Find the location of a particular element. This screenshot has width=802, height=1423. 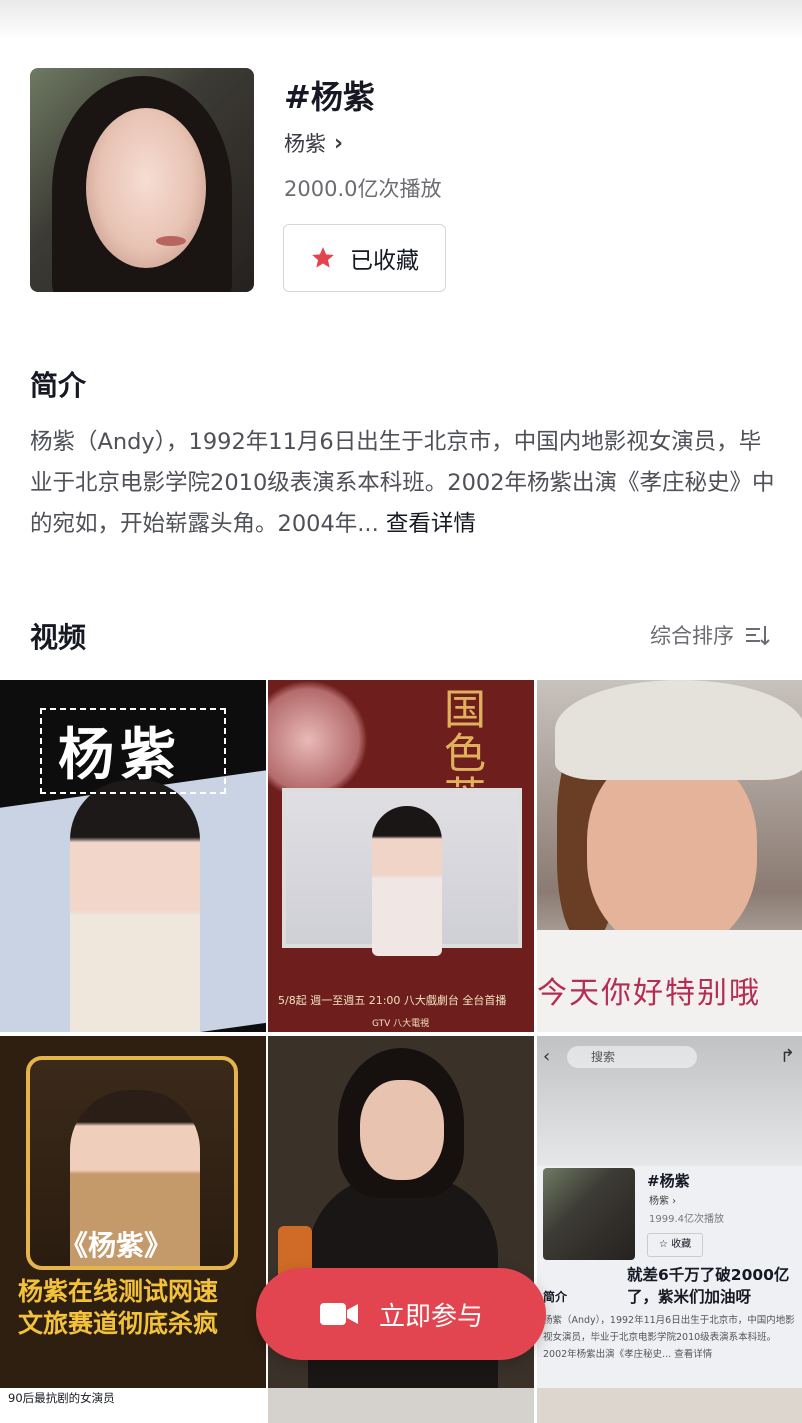

video-tile: 杨紫 is located at coordinates (133, 856).